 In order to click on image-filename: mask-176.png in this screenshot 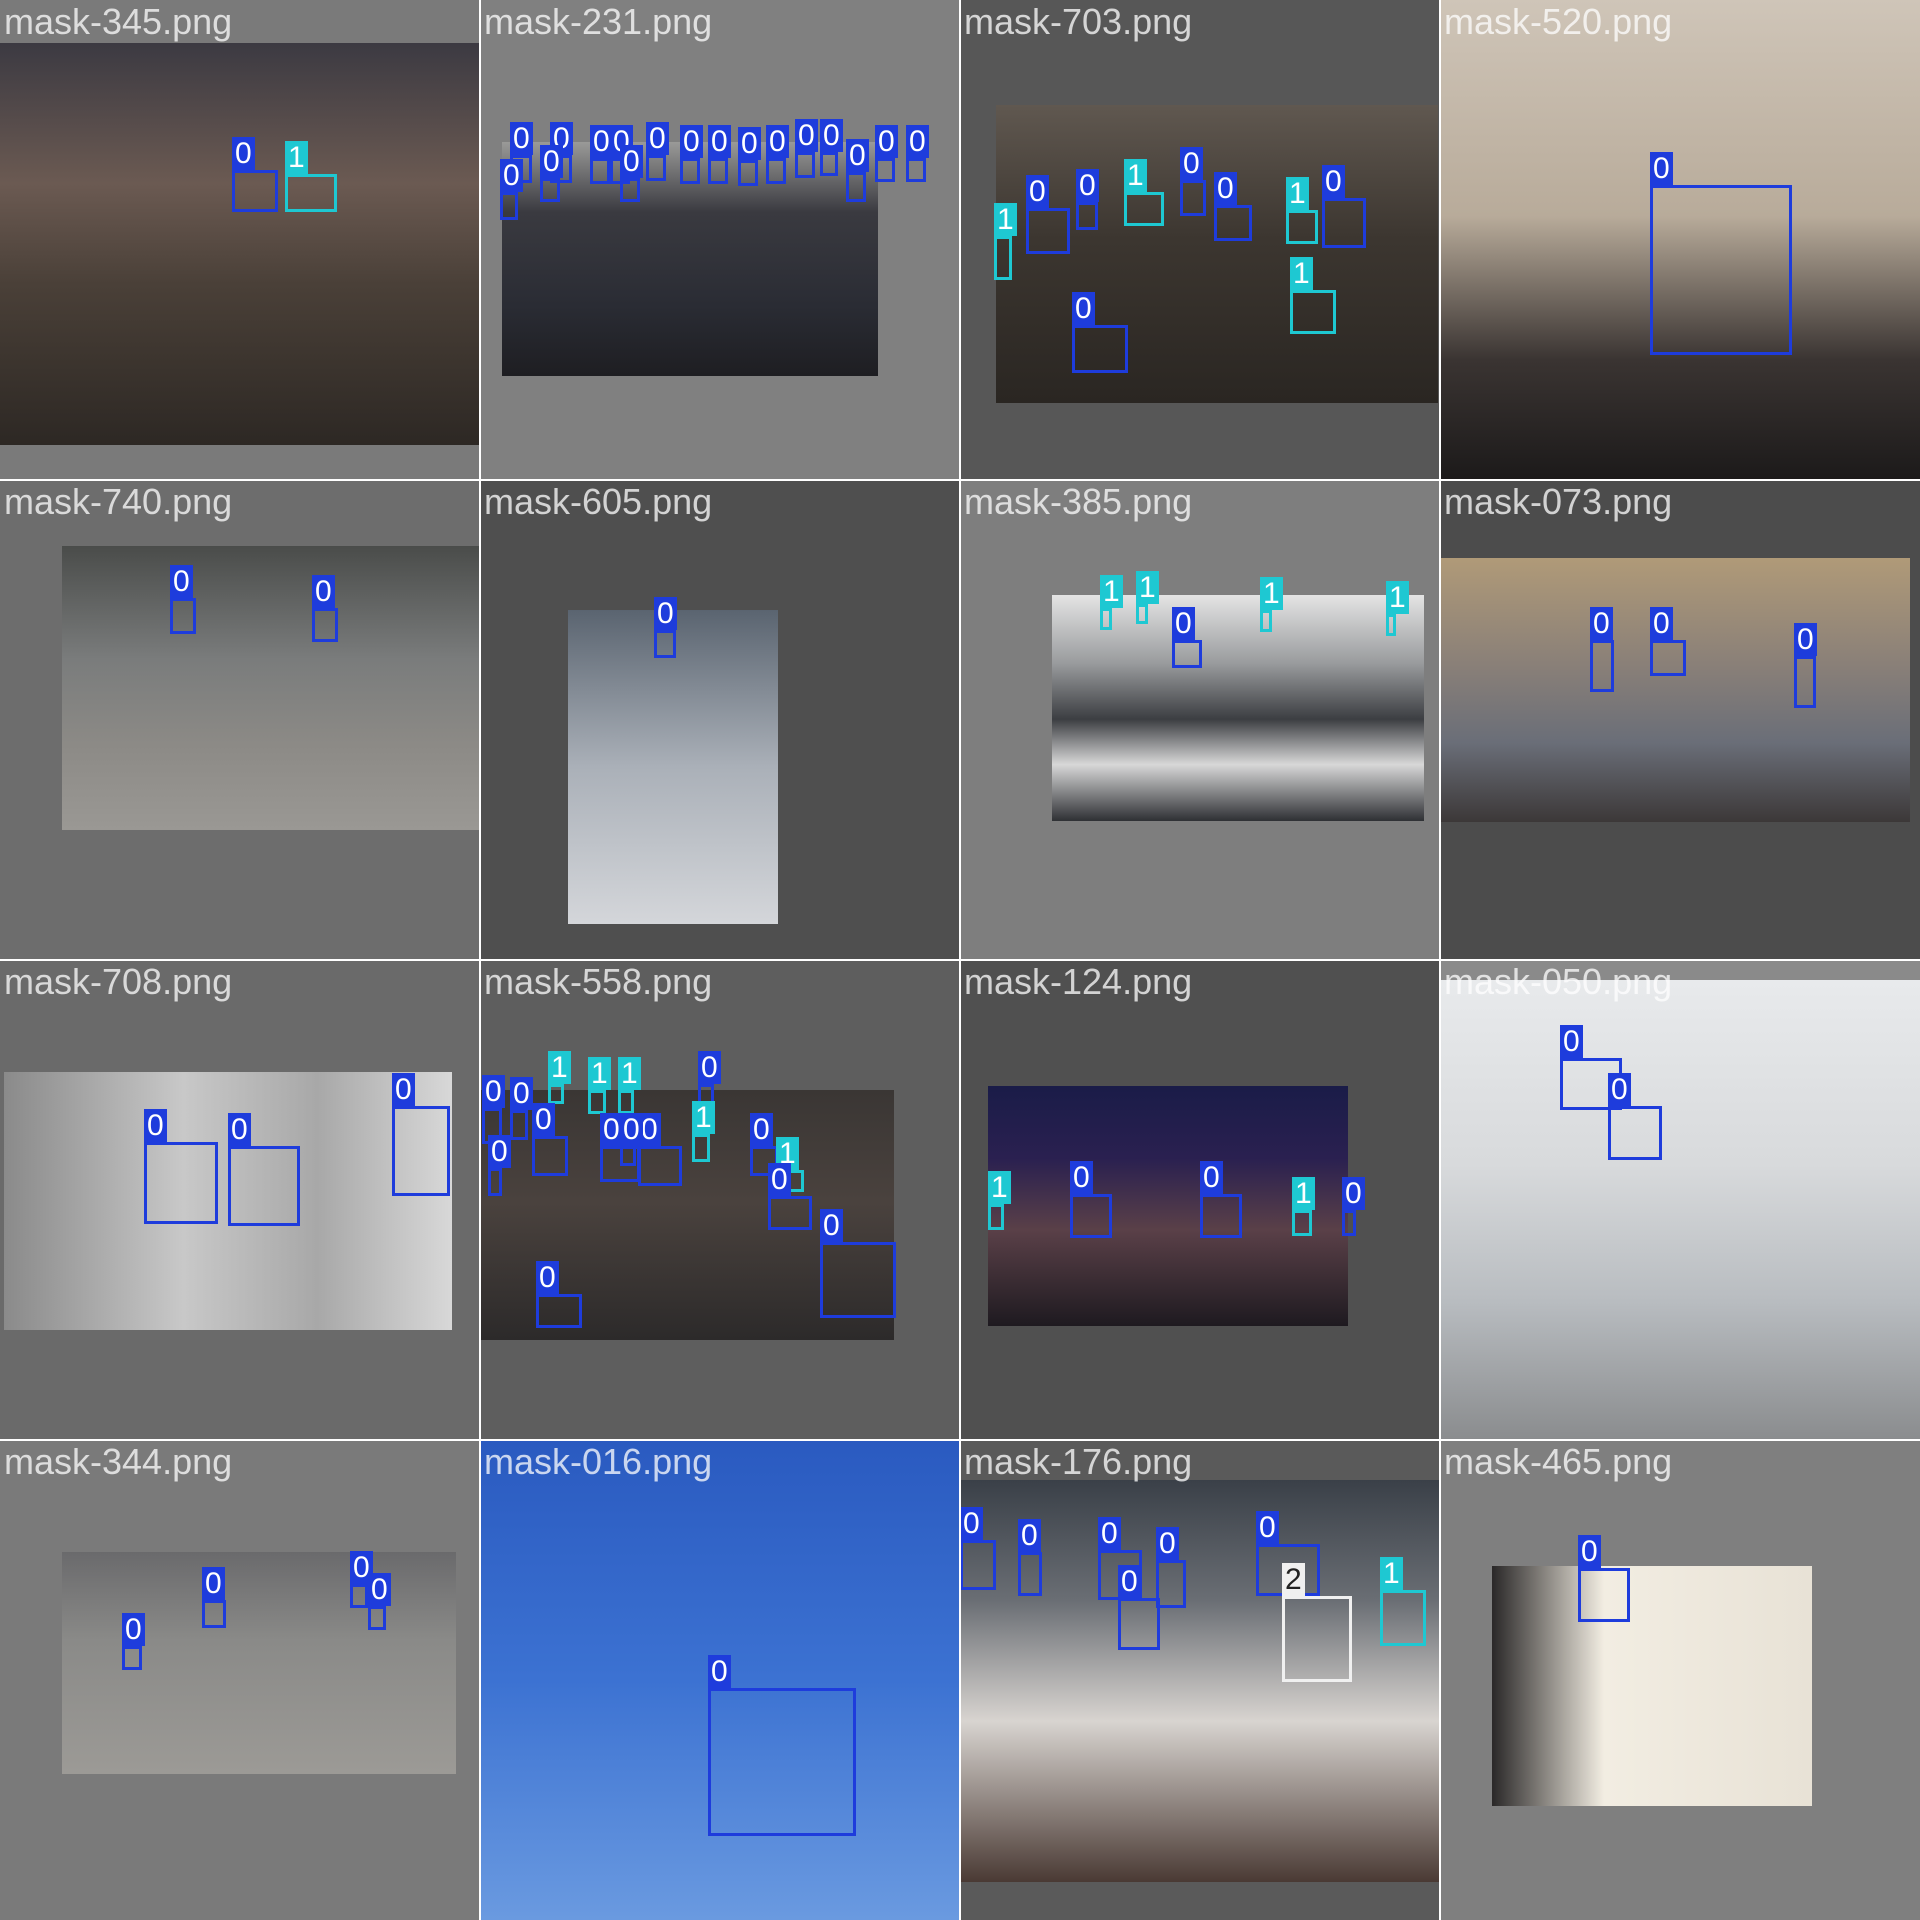, I will do `click(1078, 1461)`.